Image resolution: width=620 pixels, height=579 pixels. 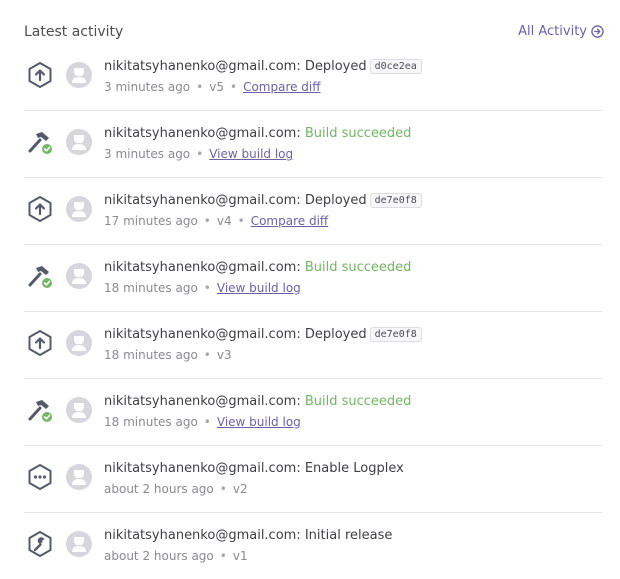 What do you see at coordinates (353, 87) in the screenshot?
I see `activity-meta: 3 minutes ago • v5 • Compare diff` at bounding box center [353, 87].